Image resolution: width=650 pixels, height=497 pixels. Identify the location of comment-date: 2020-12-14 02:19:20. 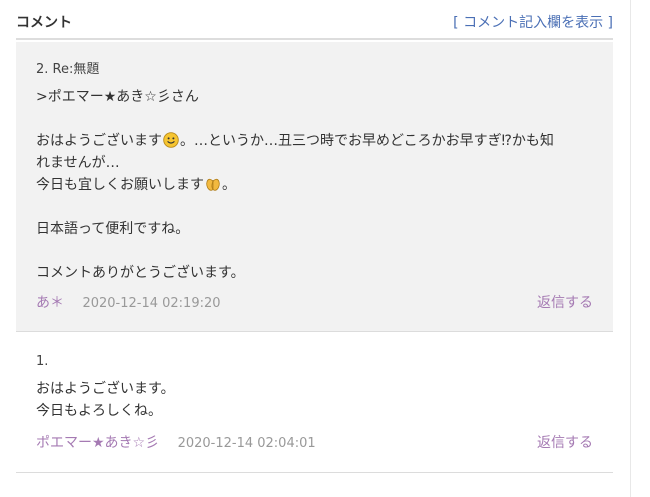
(151, 303).